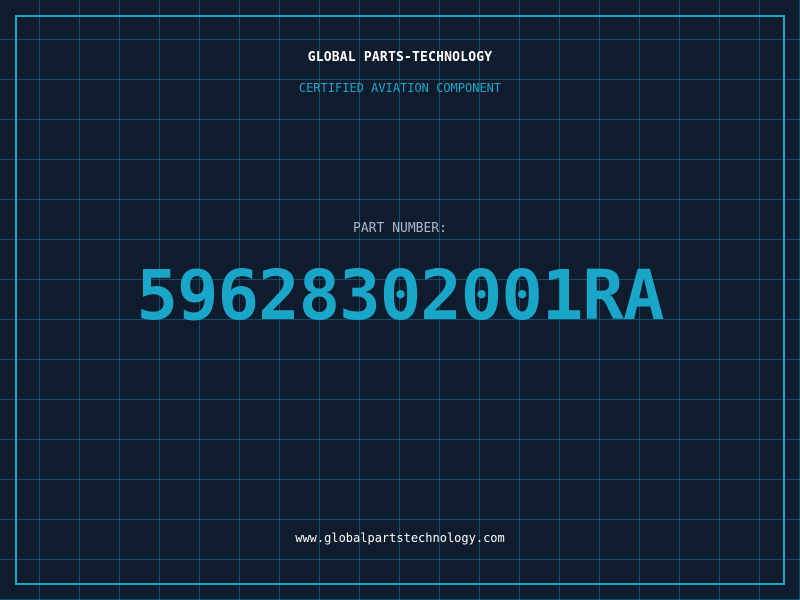 The image size is (800, 600). What do you see at coordinates (400, 88) in the screenshot?
I see `certification-subtitle: CERTIFIED AVIATION COMPONENT` at bounding box center [400, 88].